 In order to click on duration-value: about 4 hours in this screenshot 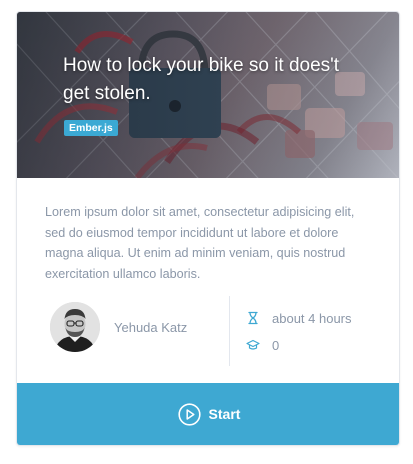, I will do `click(312, 318)`.